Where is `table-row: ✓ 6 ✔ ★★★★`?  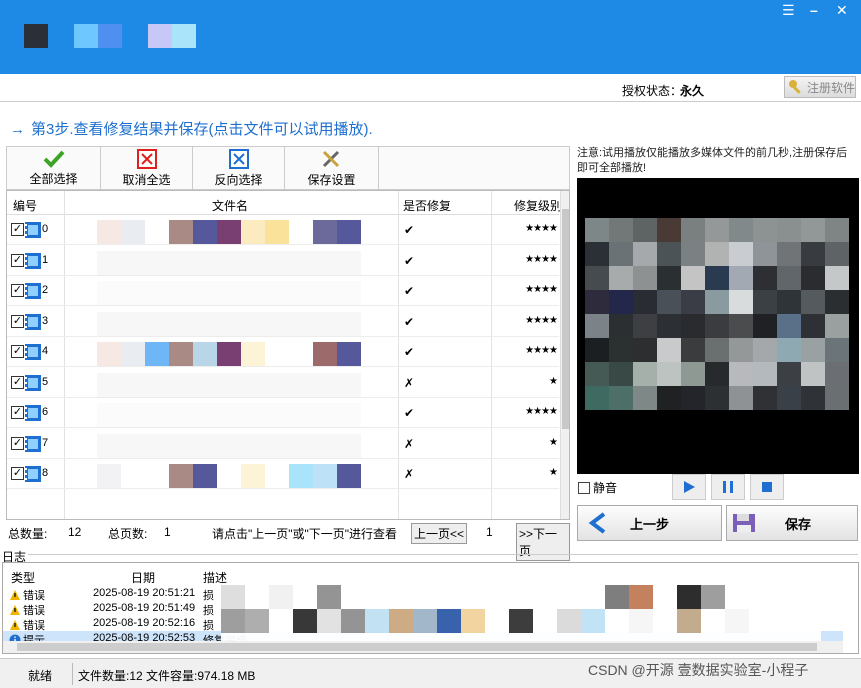
table-row: ✓ 6 ✔ ★★★★ is located at coordinates (283, 413).